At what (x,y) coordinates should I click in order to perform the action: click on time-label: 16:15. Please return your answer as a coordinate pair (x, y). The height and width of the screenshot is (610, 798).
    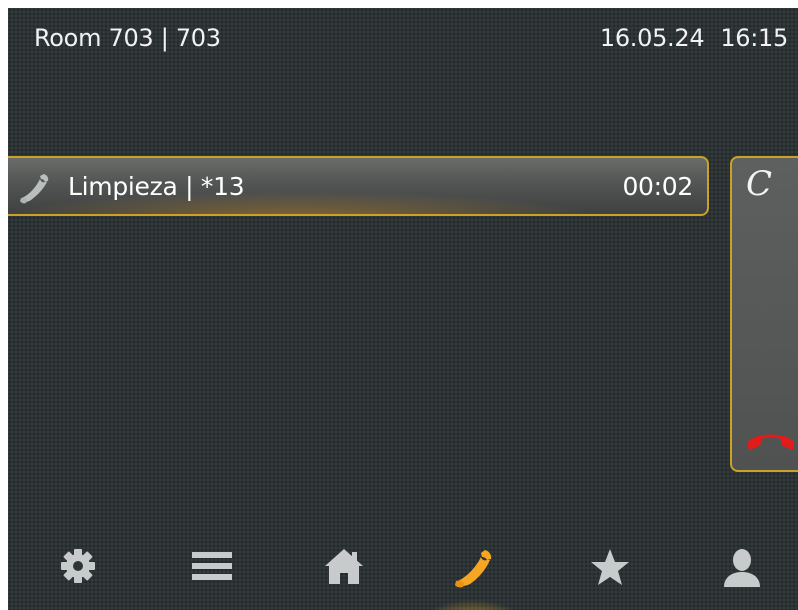
    Looking at the image, I should click on (754, 38).